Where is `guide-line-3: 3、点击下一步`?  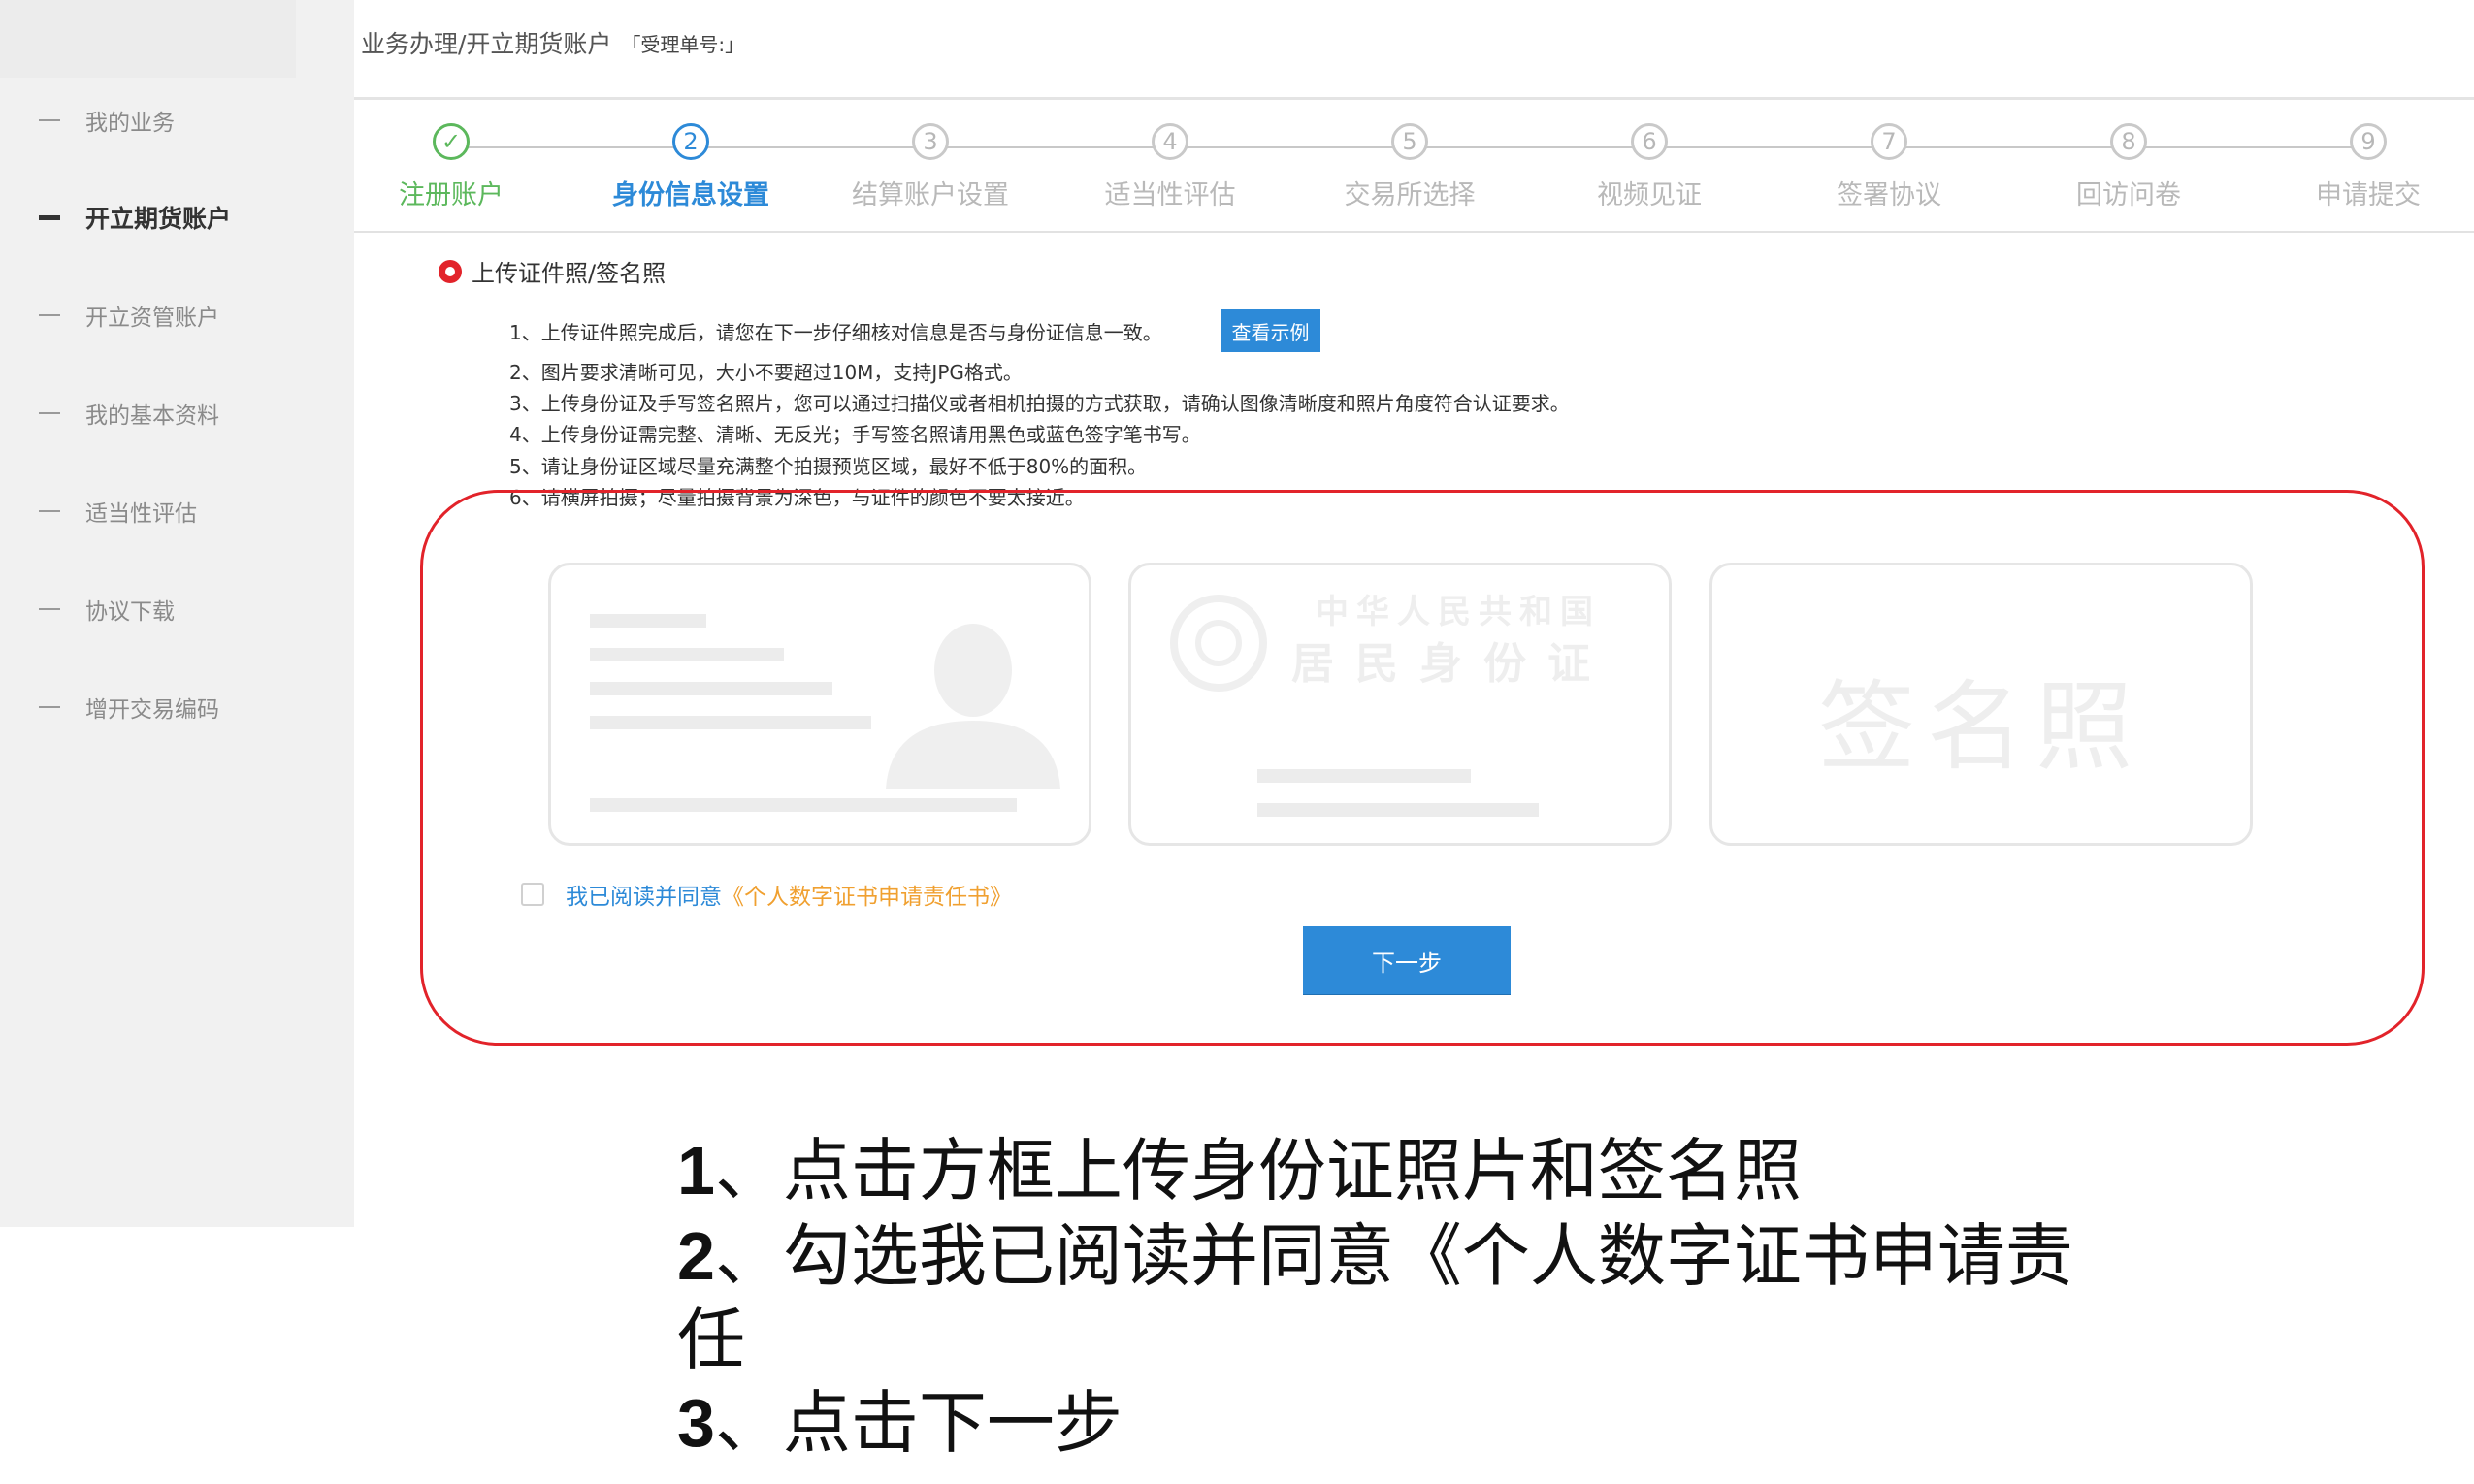 guide-line-3: 3、点击下一步 is located at coordinates (900, 1423).